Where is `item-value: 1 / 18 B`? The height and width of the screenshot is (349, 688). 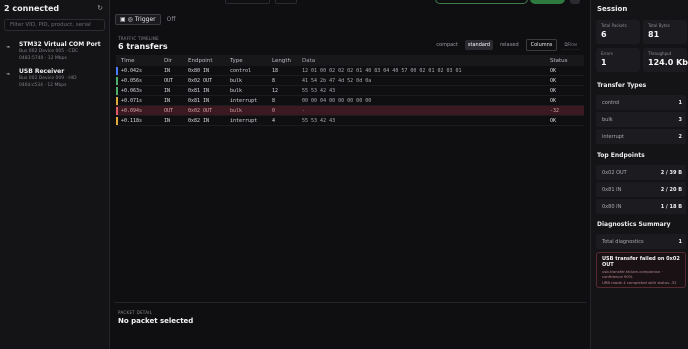
item-value: 1 / 18 B is located at coordinates (671, 206).